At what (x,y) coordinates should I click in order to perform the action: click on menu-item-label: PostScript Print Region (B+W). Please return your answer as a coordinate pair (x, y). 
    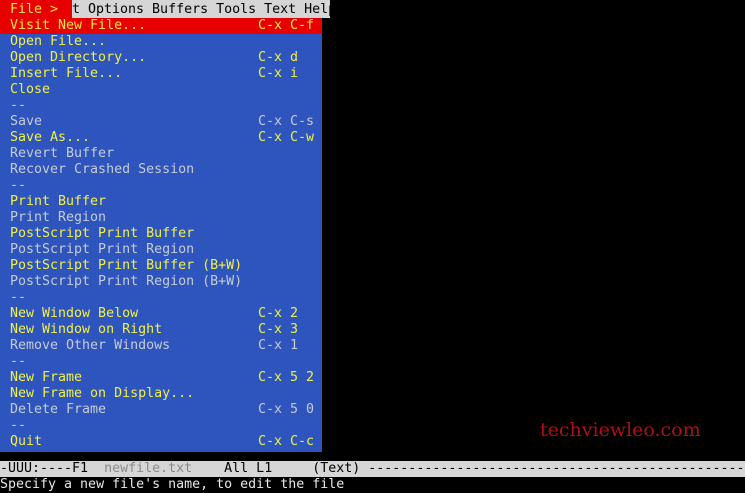
    Looking at the image, I should click on (126, 281).